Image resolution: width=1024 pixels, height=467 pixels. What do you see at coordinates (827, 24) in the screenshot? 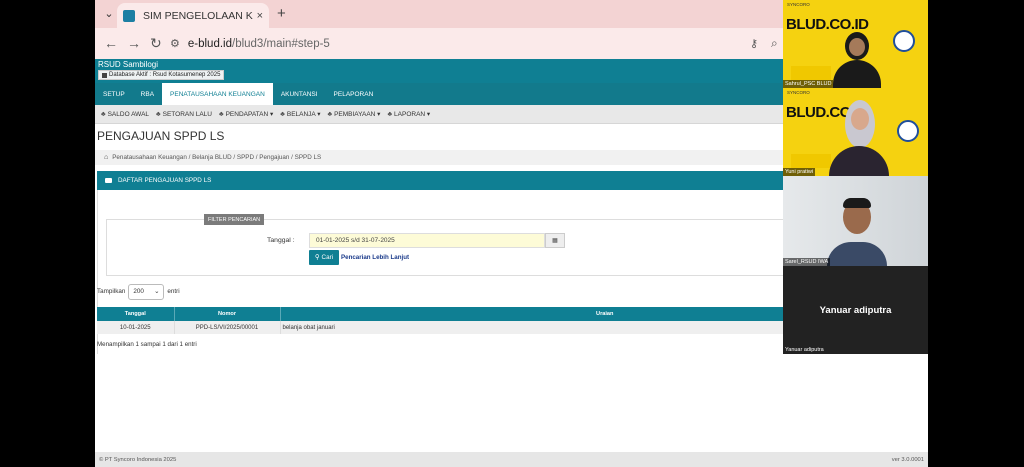
I see `tile-brand-logo: BLUD.CO.ID` at bounding box center [827, 24].